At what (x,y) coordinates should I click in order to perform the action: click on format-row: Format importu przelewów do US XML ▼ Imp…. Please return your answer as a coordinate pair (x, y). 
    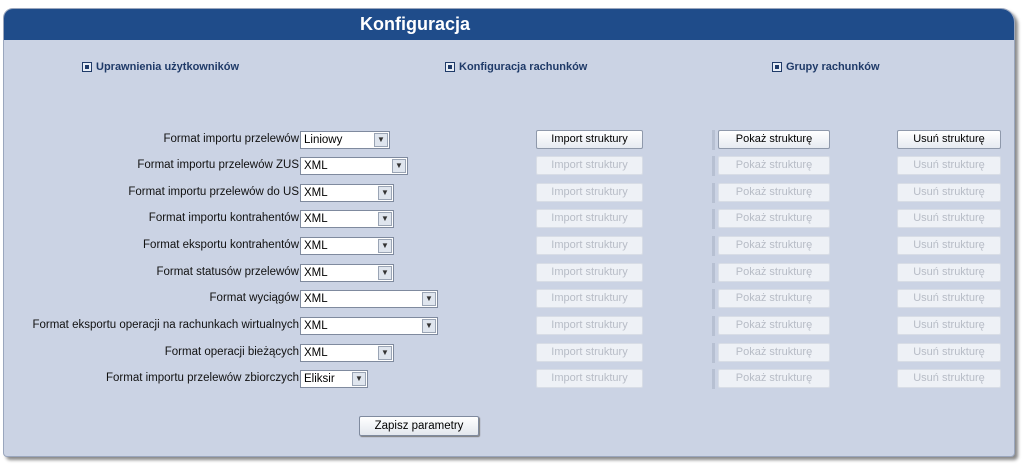
    Looking at the image, I should click on (509, 193).